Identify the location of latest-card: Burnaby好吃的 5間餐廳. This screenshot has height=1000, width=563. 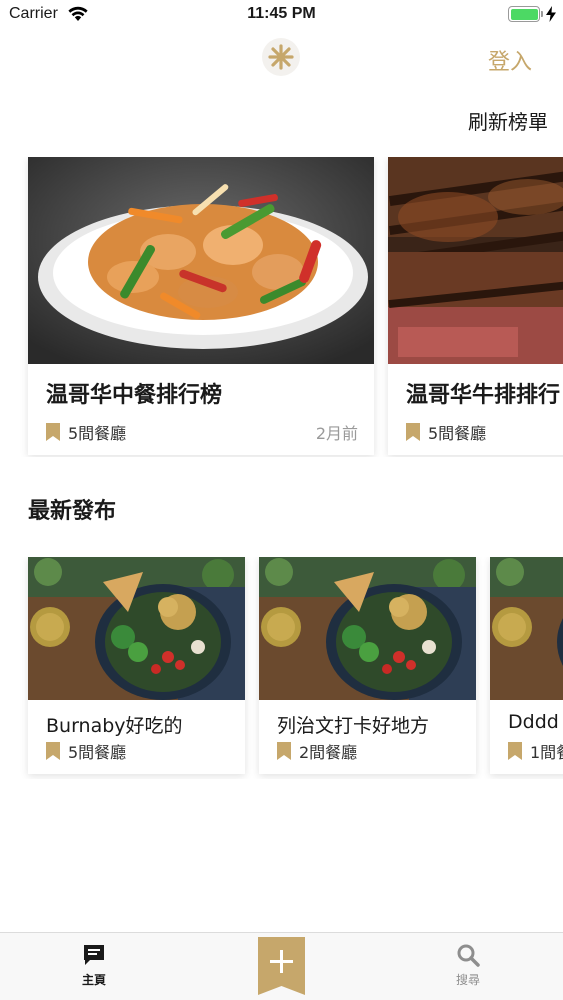
(136, 665).